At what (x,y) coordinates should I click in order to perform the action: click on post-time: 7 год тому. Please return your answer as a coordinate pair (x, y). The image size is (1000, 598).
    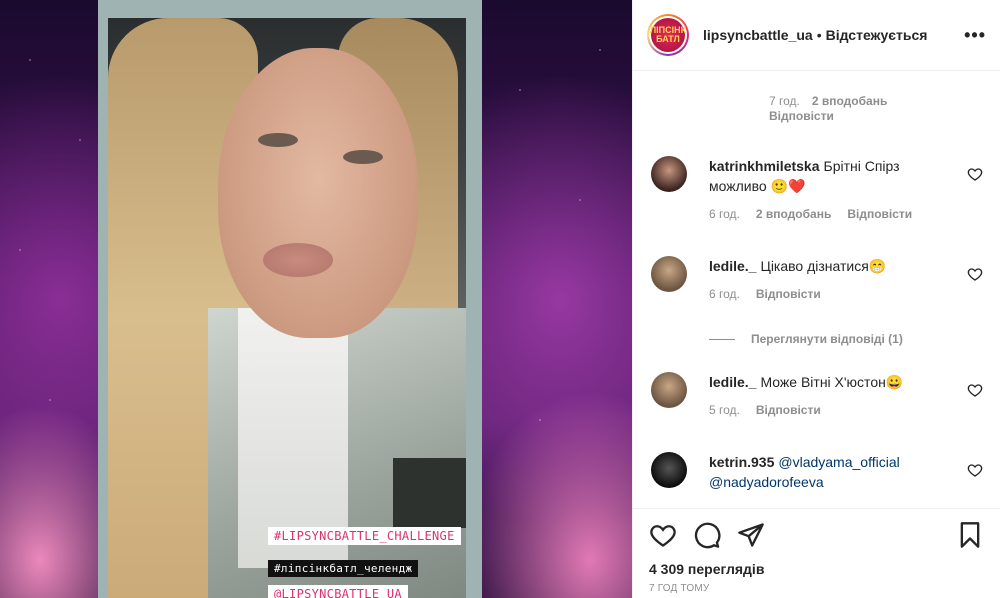
    Looking at the image, I should click on (816, 588).